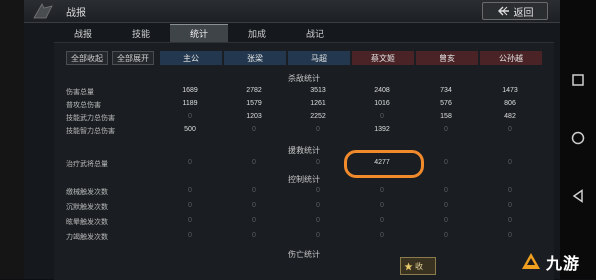 The height and width of the screenshot is (280, 596). What do you see at coordinates (382, 129) in the screenshot?
I see `stat-cell: 1392` at bounding box center [382, 129].